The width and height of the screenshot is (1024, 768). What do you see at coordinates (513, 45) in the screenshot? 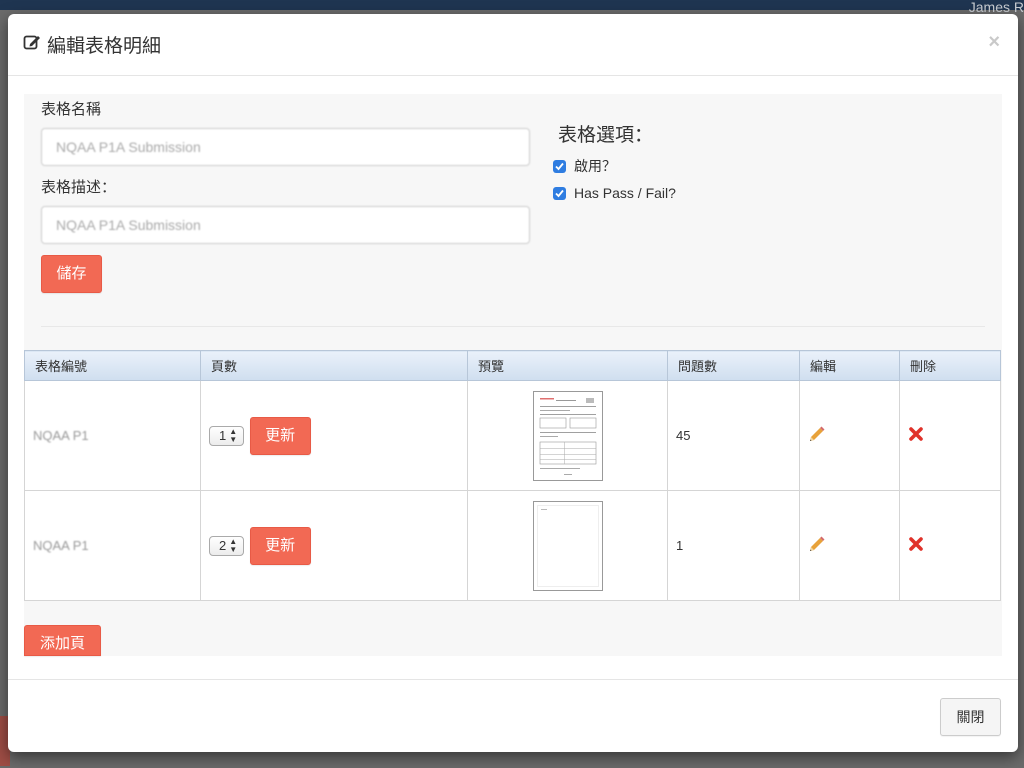
I see `modal-header: 編輯表格明細 ×` at bounding box center [513, 45].